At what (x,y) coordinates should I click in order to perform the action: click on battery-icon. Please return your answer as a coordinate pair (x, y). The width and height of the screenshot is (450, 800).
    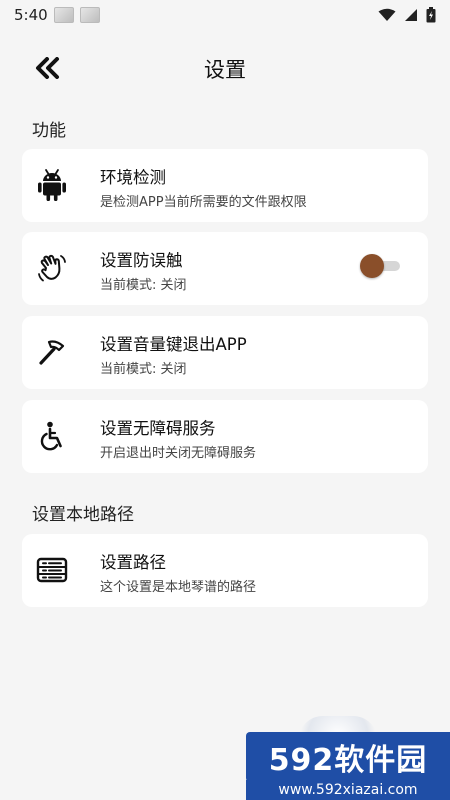
    Looking at the image, I should click on (431, 15).